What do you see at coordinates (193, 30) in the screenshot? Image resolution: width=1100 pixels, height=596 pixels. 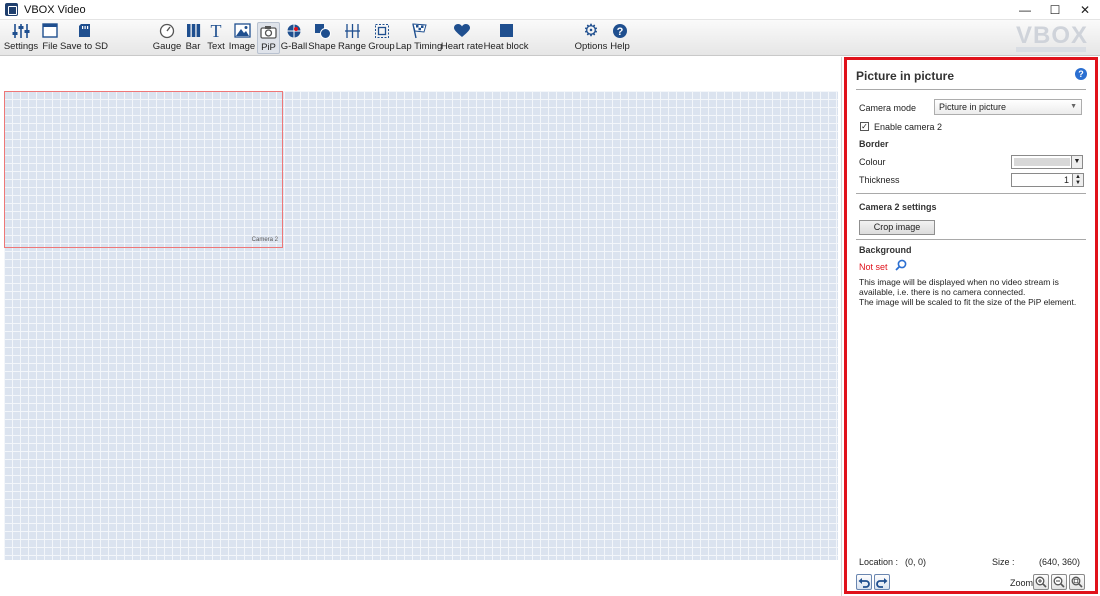 I see `bar-chart-icon` at bounding box center [193, 30].